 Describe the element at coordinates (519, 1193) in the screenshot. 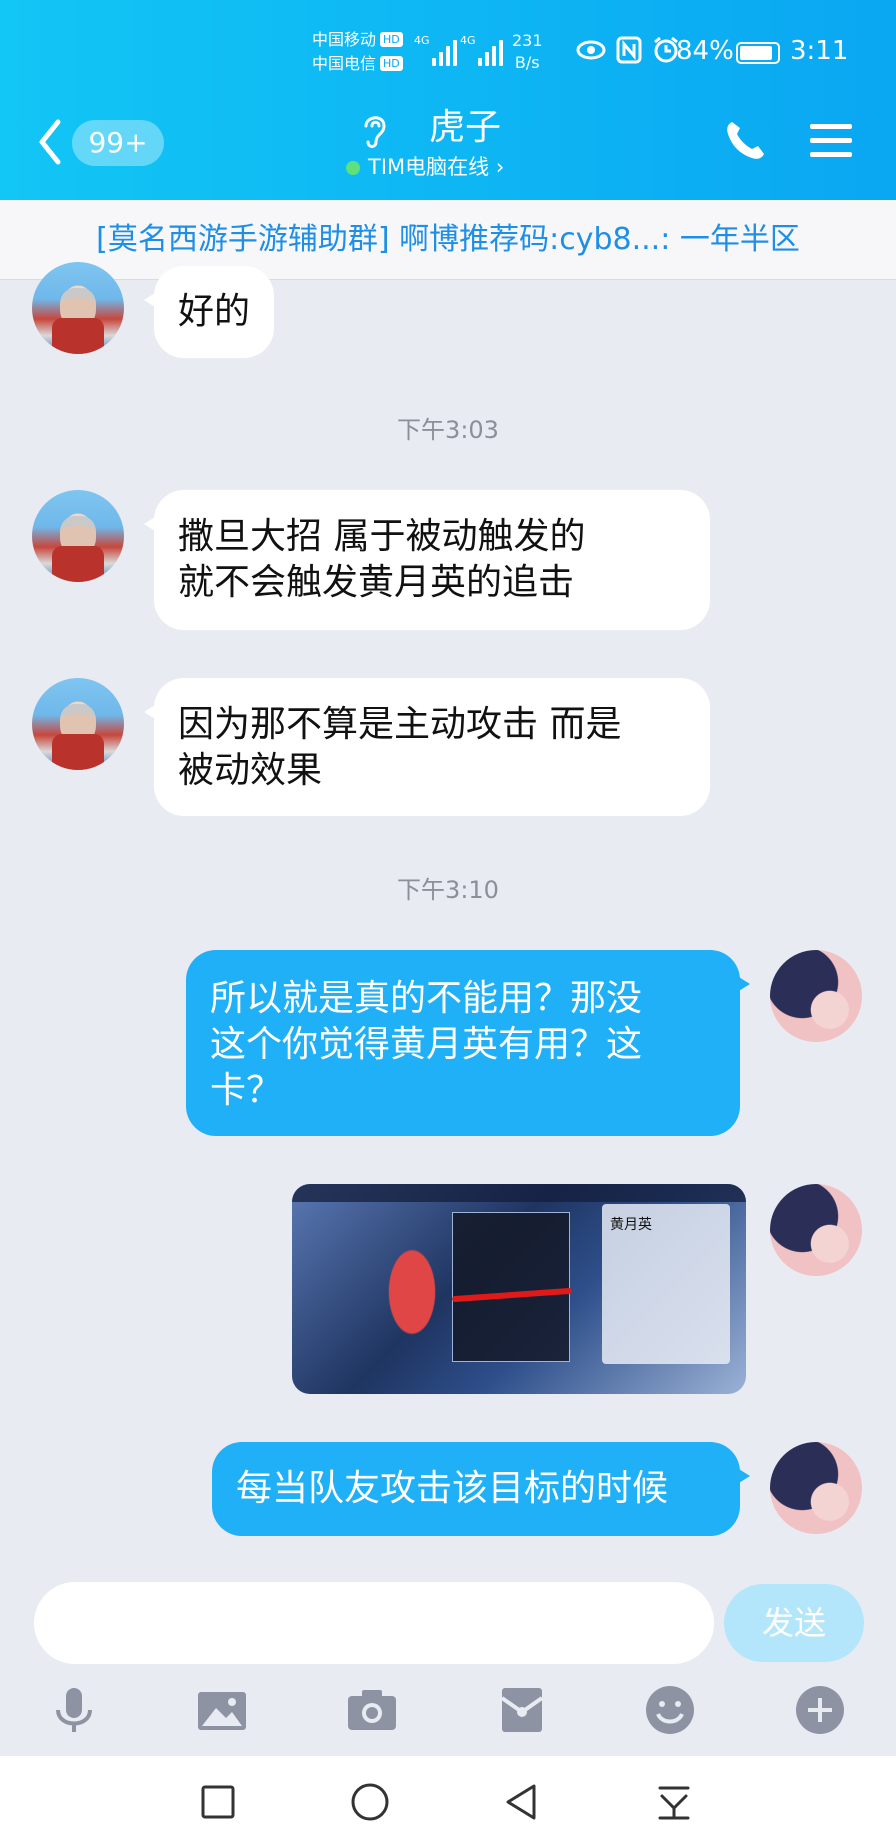

I see `screenshot-topbar` at that location.